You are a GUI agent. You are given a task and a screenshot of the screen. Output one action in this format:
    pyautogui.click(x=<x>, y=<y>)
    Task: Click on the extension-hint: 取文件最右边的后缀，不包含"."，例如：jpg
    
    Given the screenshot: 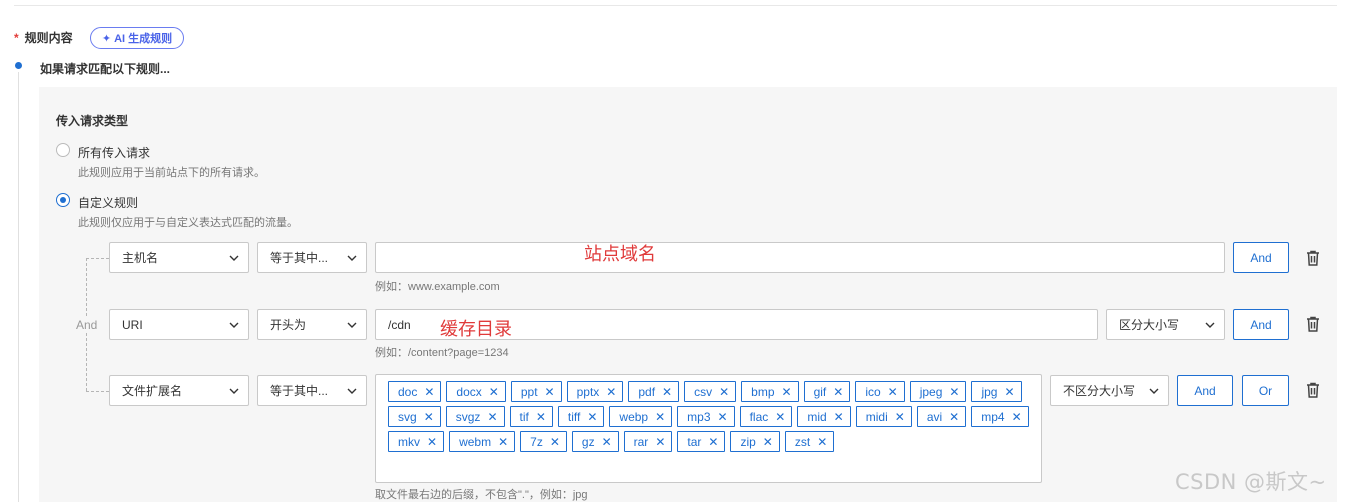 What is the action you would take?
    pyautogui.click(x=481, y=495)
    